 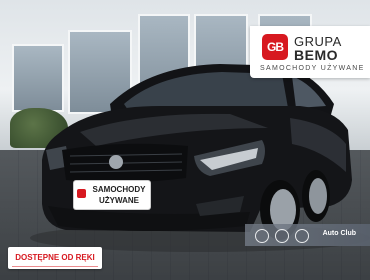 I want to click on availability-underline, so click(x=55, y=266).